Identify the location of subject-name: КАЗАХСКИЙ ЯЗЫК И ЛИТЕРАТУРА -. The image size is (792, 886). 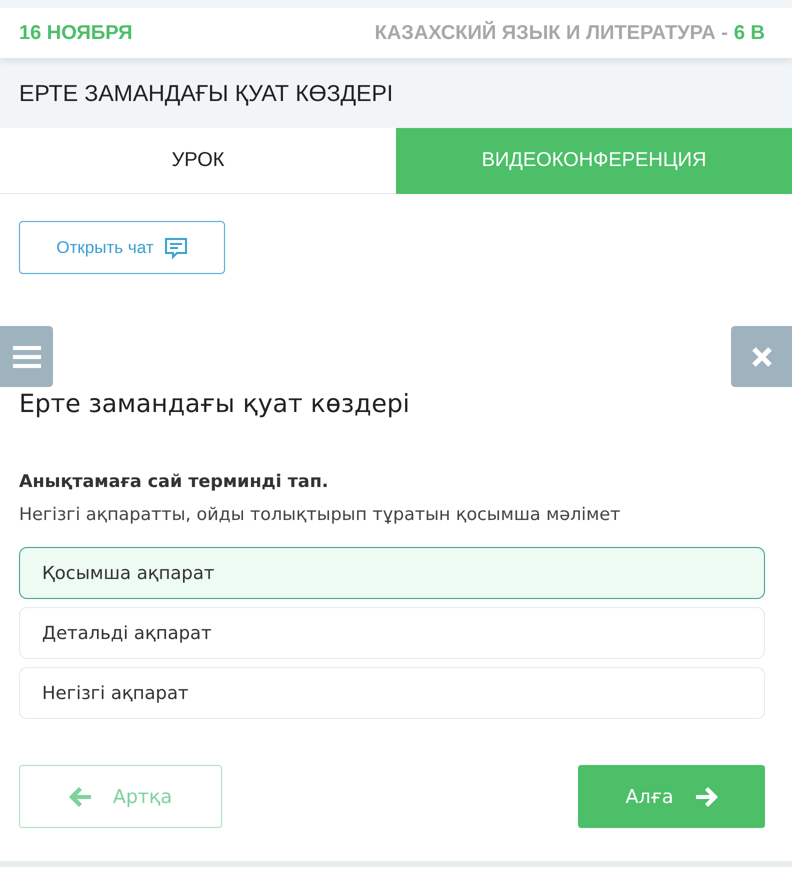
(551, 33).